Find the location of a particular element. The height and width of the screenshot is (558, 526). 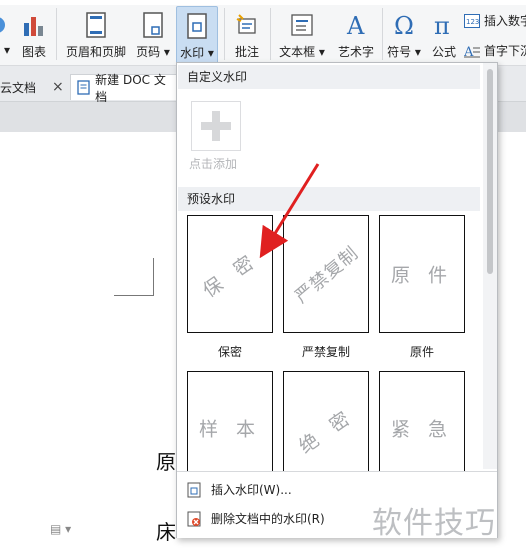

red-arrow-annotation is located at coordinates (289, 211).